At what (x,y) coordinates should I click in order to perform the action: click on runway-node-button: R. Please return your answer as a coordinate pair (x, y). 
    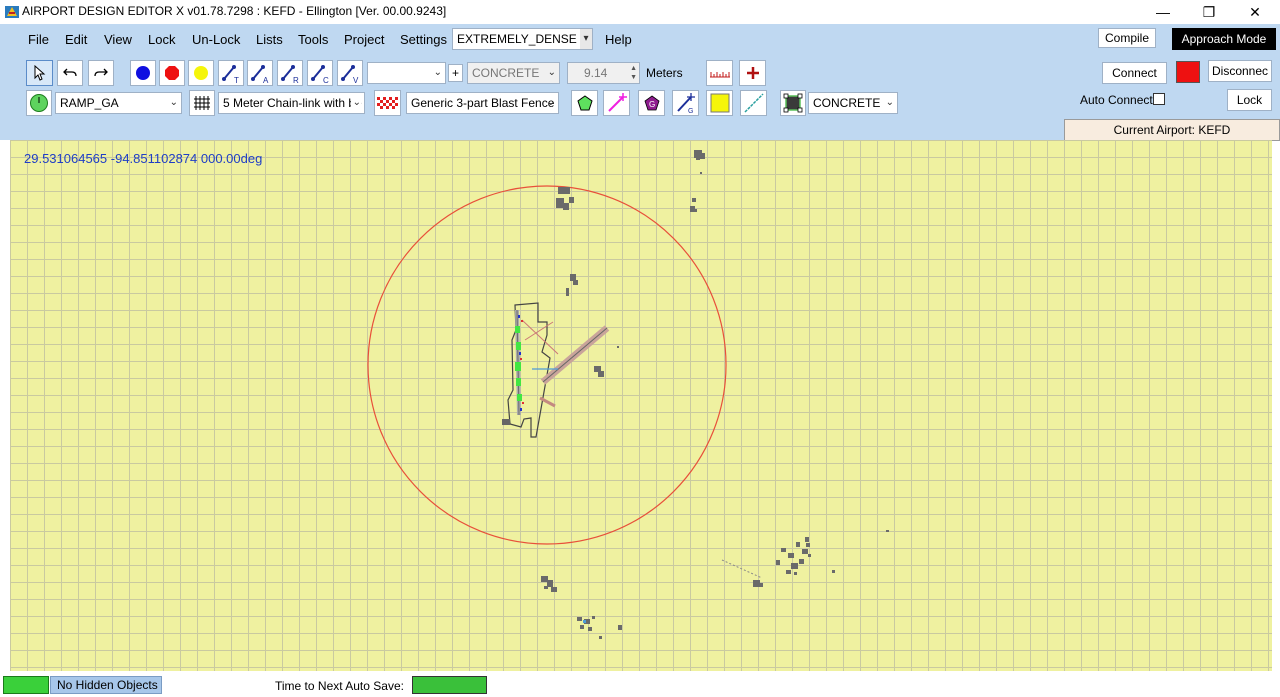
    Looking at the image, I should click on (290, 73).